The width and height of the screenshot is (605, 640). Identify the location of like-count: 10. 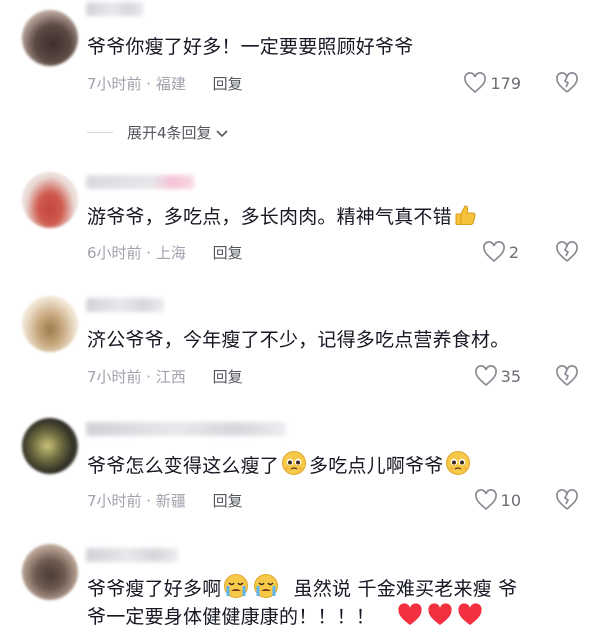
(510, 500).